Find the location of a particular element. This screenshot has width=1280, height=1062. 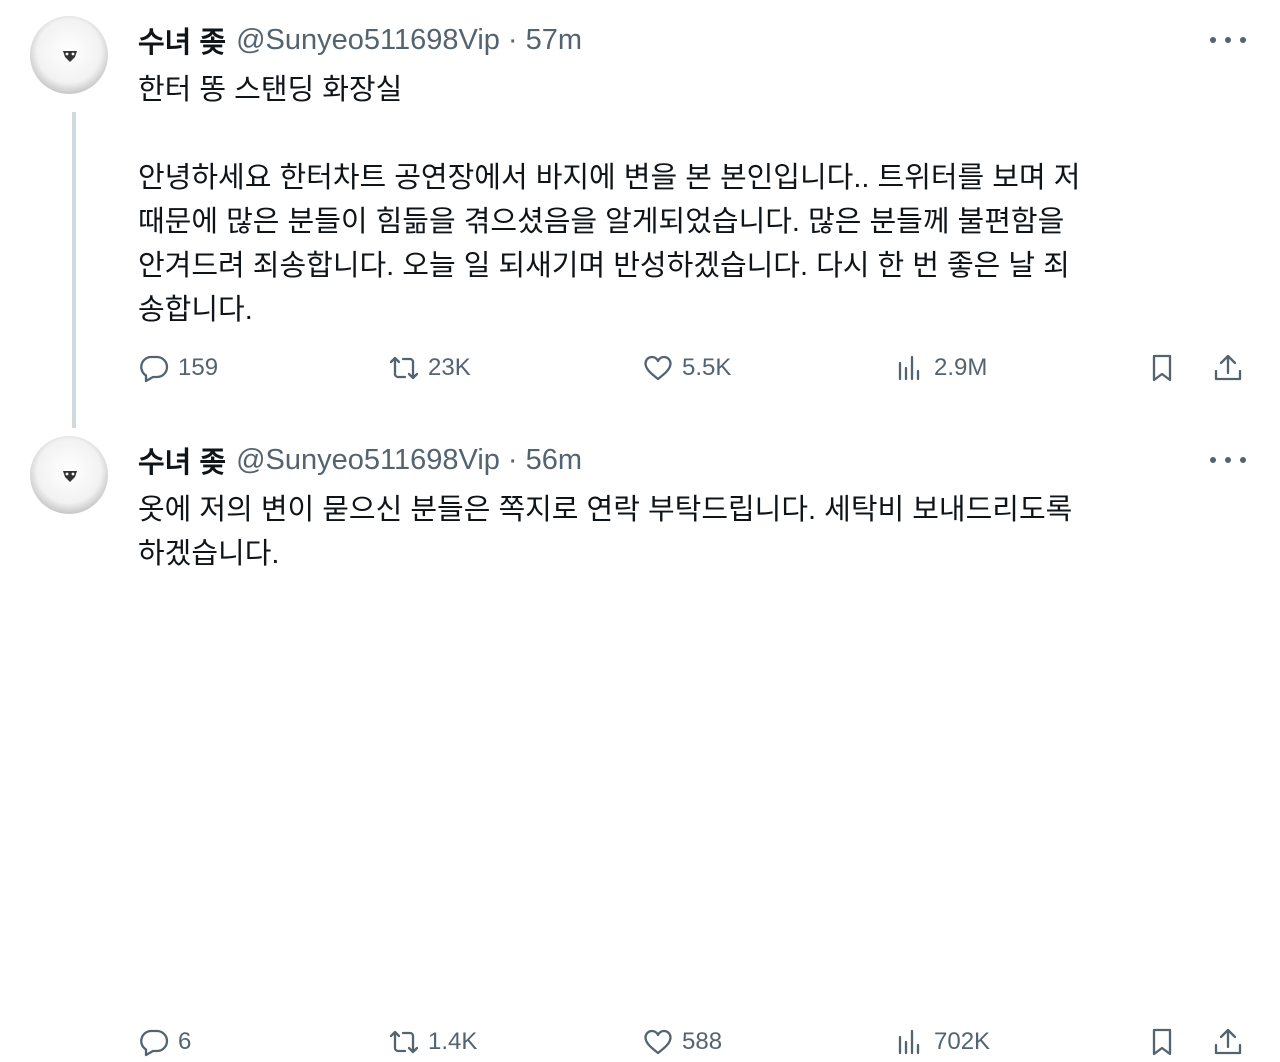

tweet-actions: 6 1.4K 588 702K is located at coordinates (640, 1042).